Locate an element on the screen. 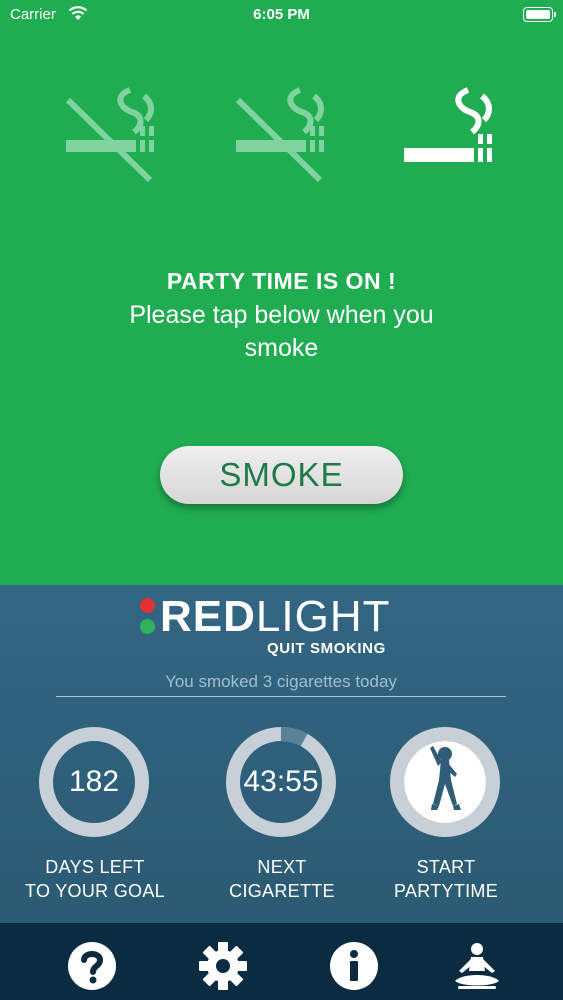 The image size is (563, 1000). days-left-label: DAYS LEFT TO YOUR GOAL is located at coordinates (97, 879).